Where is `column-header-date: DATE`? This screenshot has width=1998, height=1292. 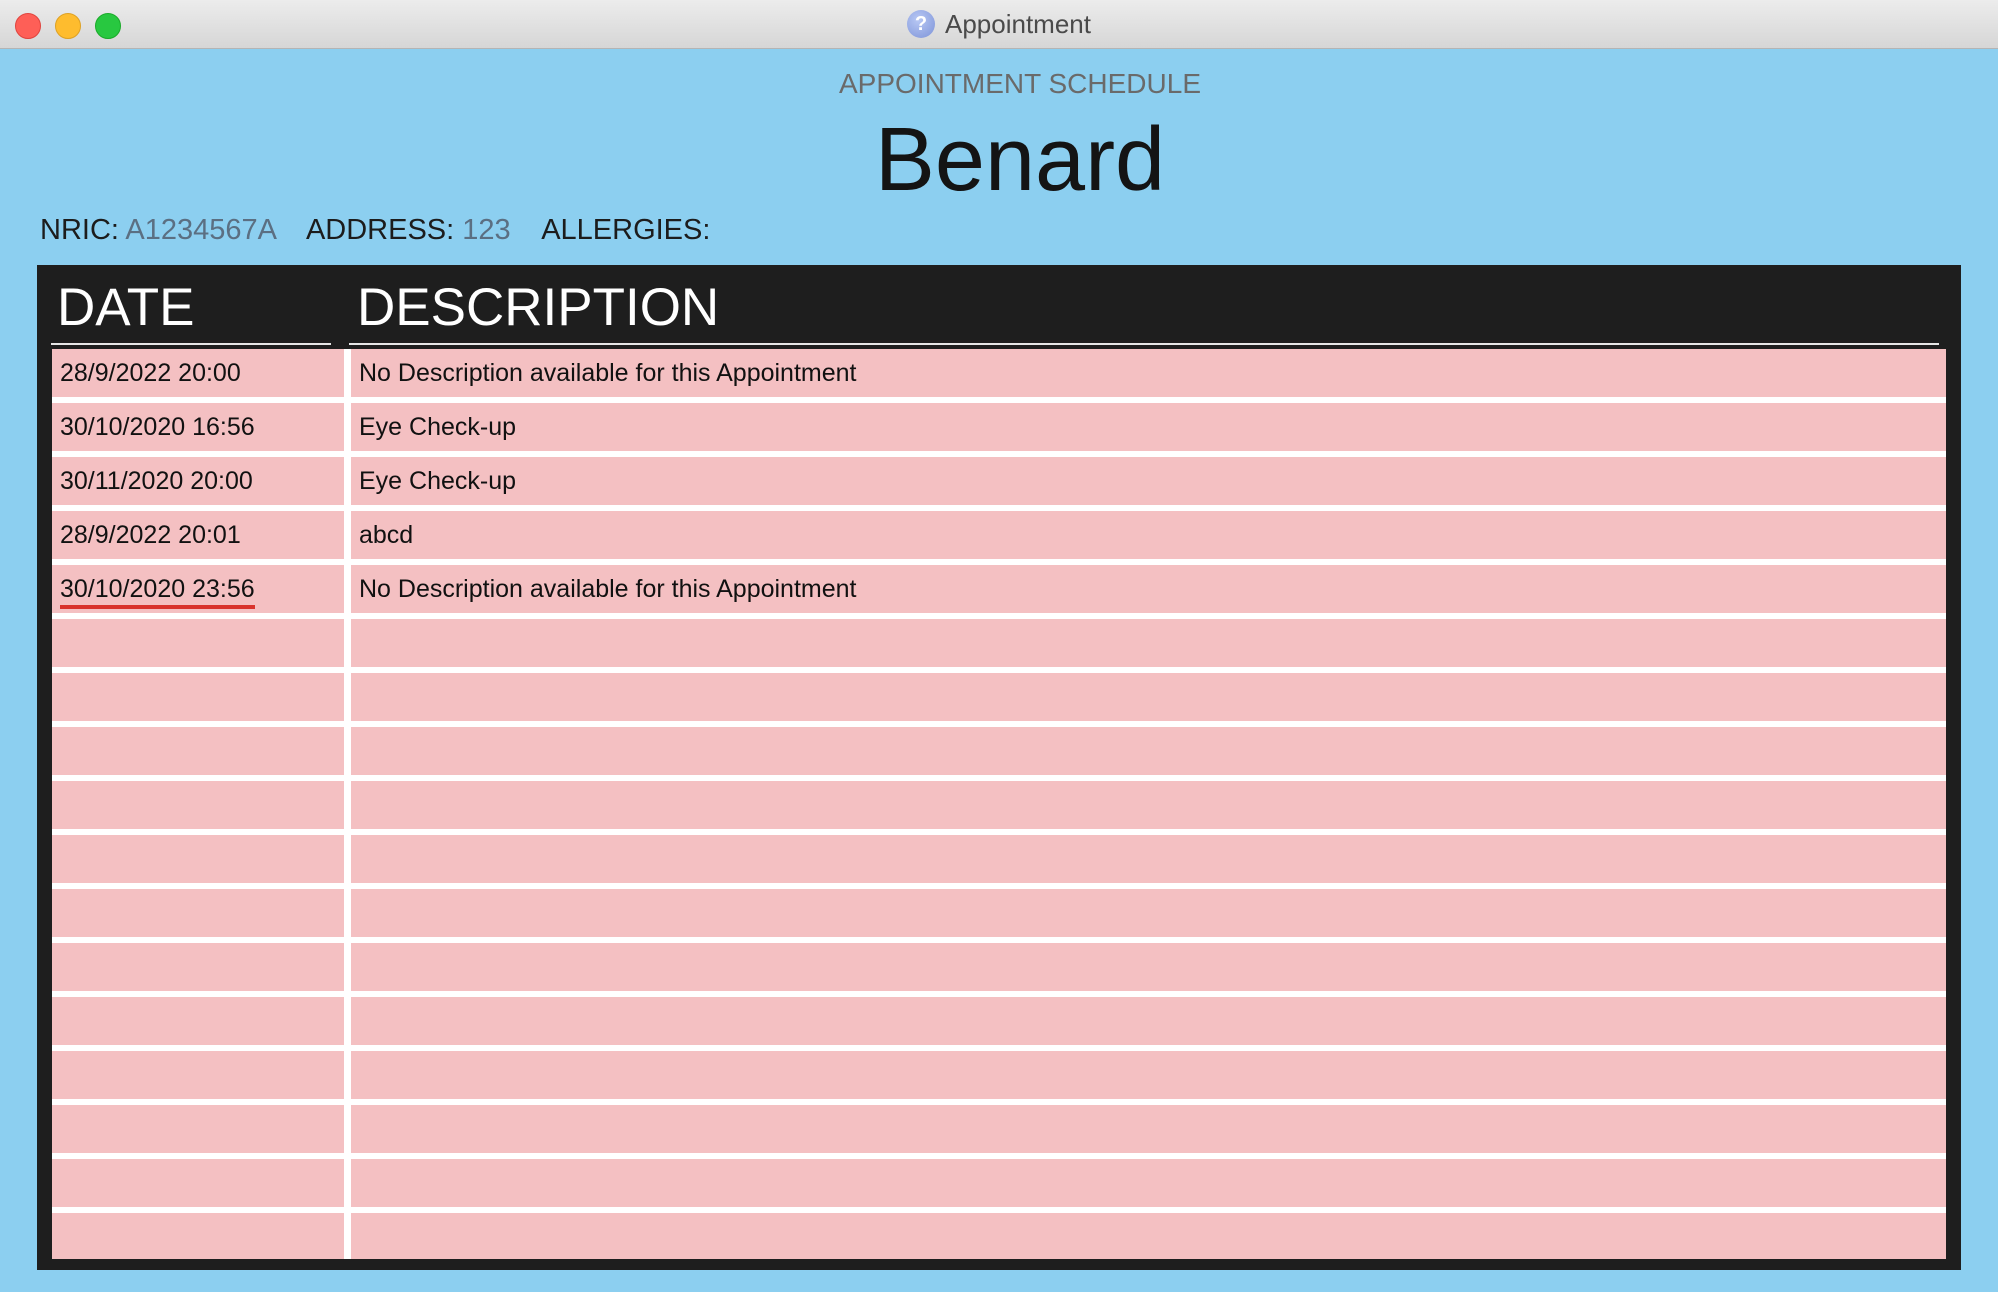
column-header-date: DATE is located at coordinates (125, 308).